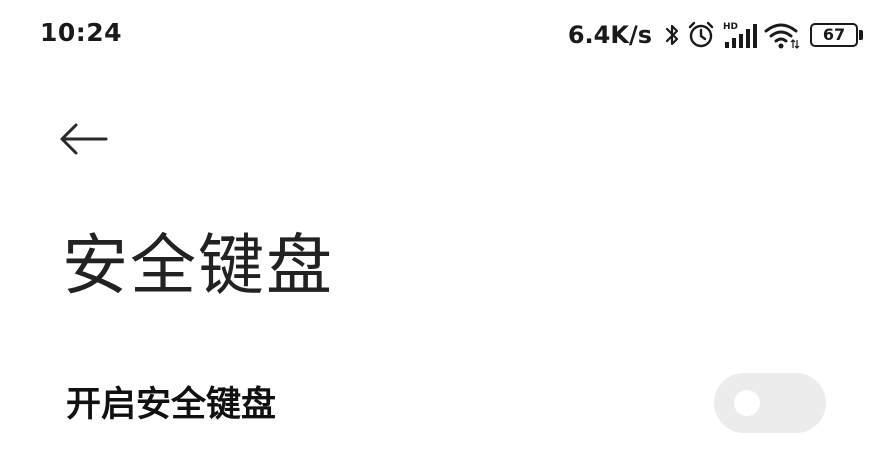 The width and height of the screenshot is (888, 474). I want to click on secure-keyboard-label: 开启安全键盘, so click(171, 405).